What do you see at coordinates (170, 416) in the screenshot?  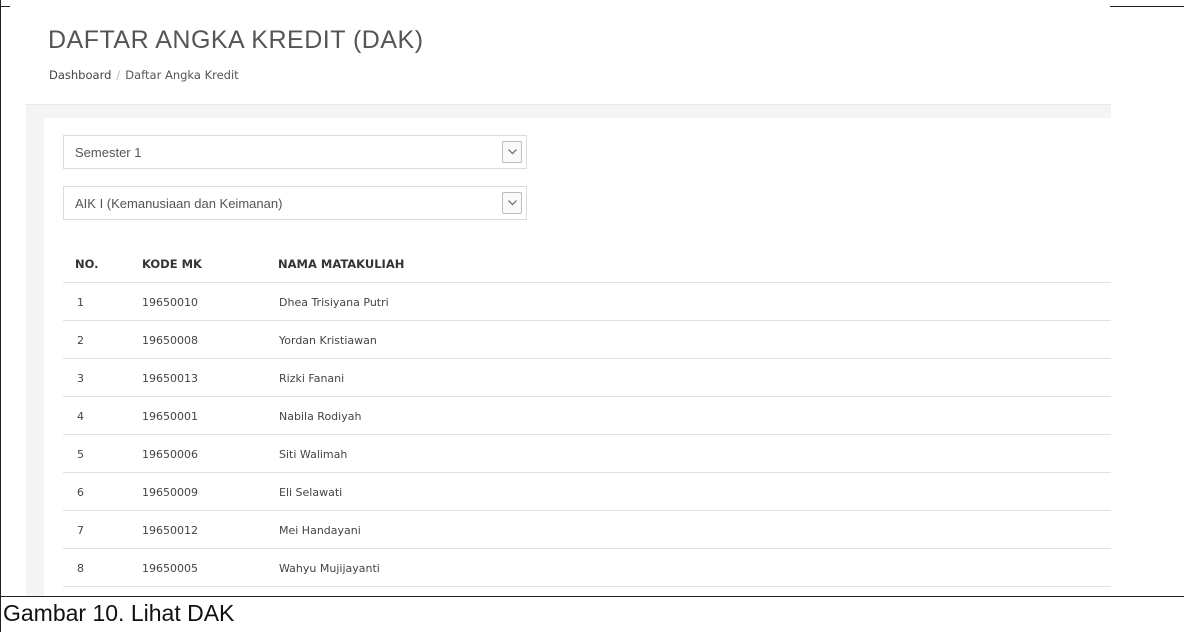 I see `cell-kode: 19650001` at bounding box center [170, 416].